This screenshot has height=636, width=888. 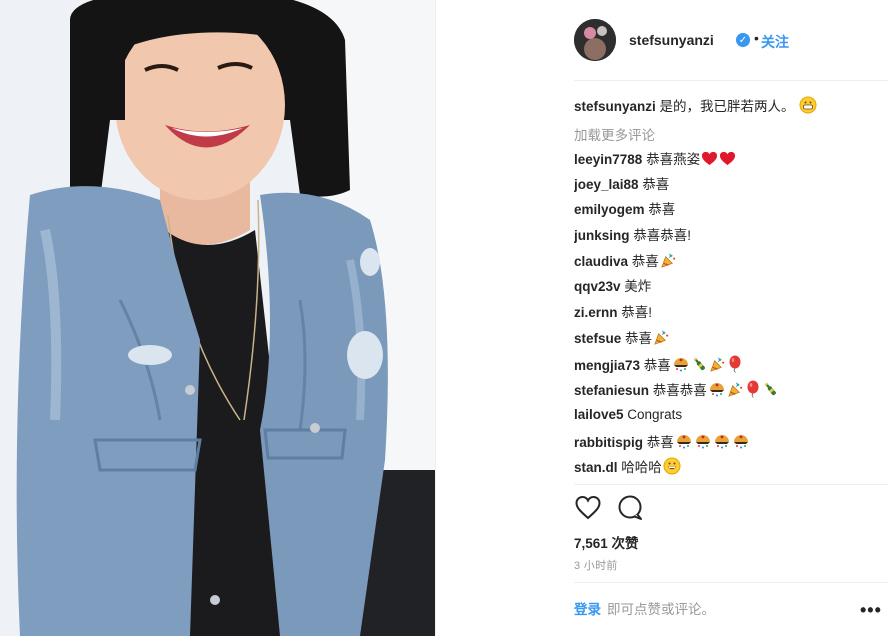 What do you see at coordinates (596, 312) in the screenshot?
I see `comment-username: zi.ernn` at bounding box center [596, 312].